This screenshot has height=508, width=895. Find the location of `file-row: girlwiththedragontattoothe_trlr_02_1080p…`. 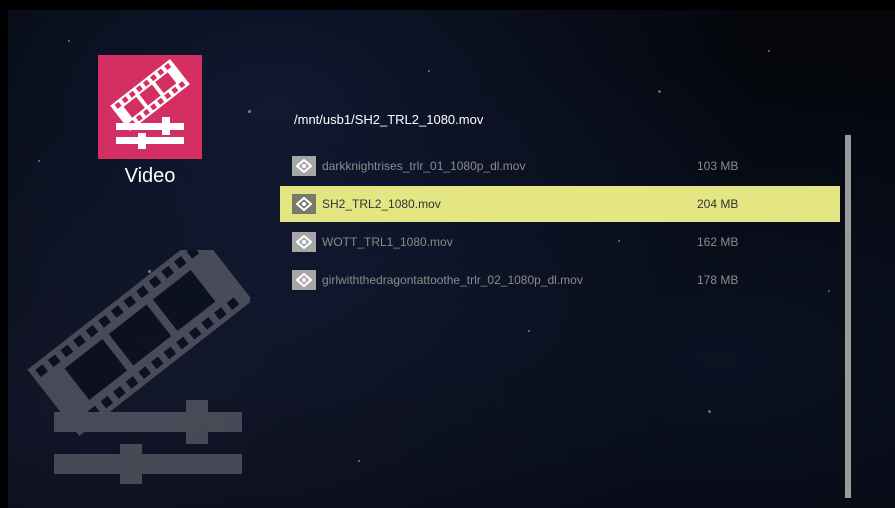

file-row: girlwiththedragontattoothe_trlr_02_1080p… is located at coordinates (560, 280).